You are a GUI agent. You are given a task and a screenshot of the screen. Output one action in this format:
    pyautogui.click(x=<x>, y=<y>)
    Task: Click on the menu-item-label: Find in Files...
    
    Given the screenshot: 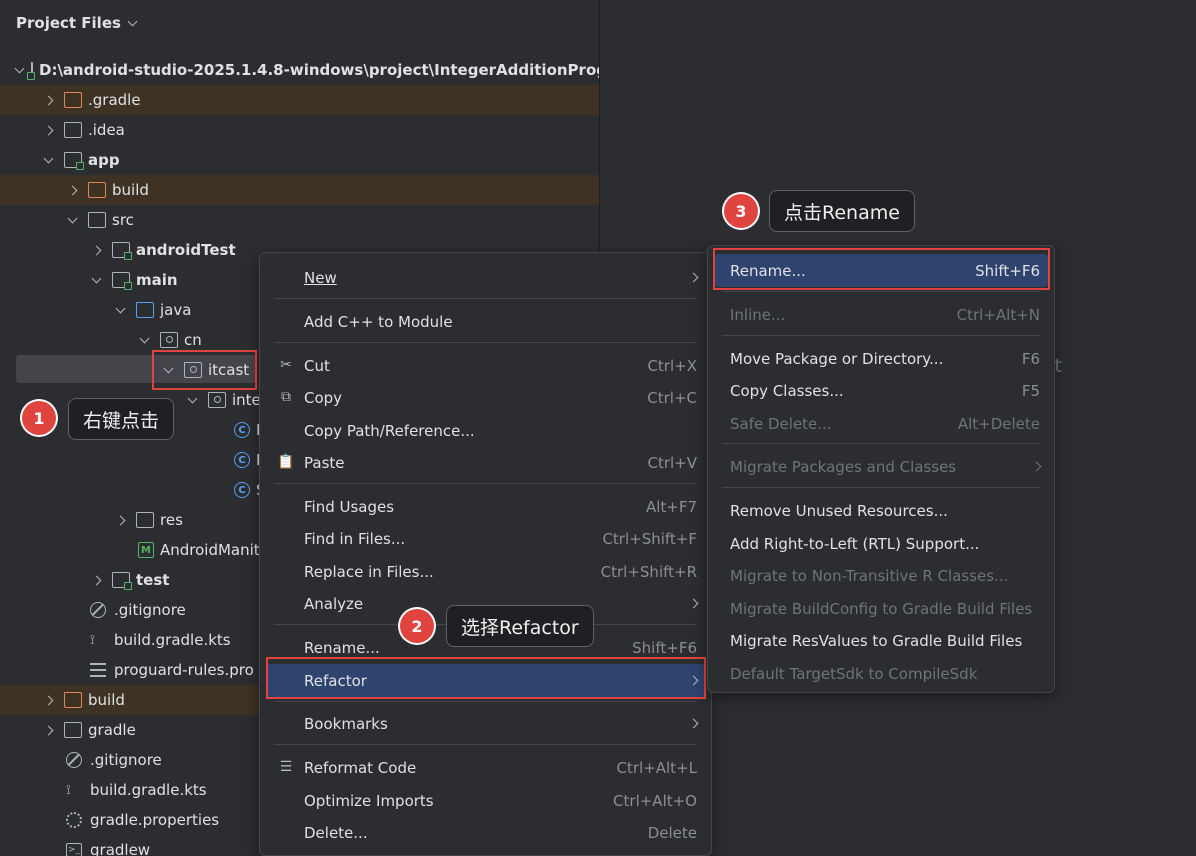 What is the action you would take?
    pyautogui.click(x=355, y=538)
    